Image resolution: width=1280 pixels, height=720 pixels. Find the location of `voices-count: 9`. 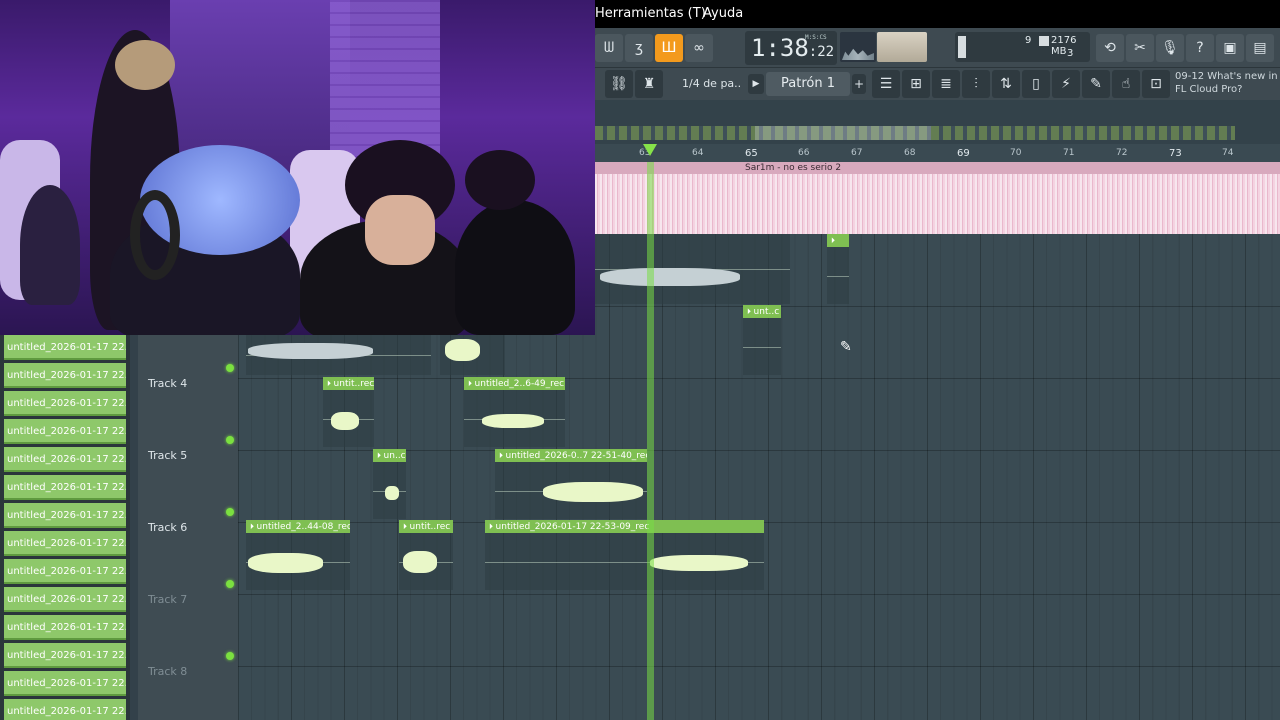

voices-count: 9 is located at coordinates (1028, 40).